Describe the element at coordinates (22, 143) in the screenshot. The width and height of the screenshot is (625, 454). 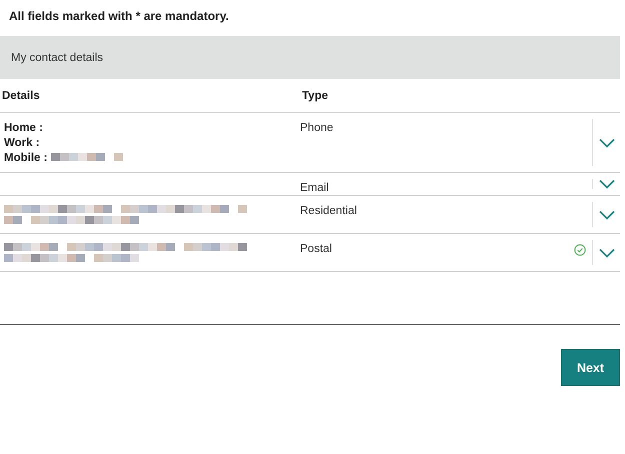
I see `field-label: Work :` at that location.